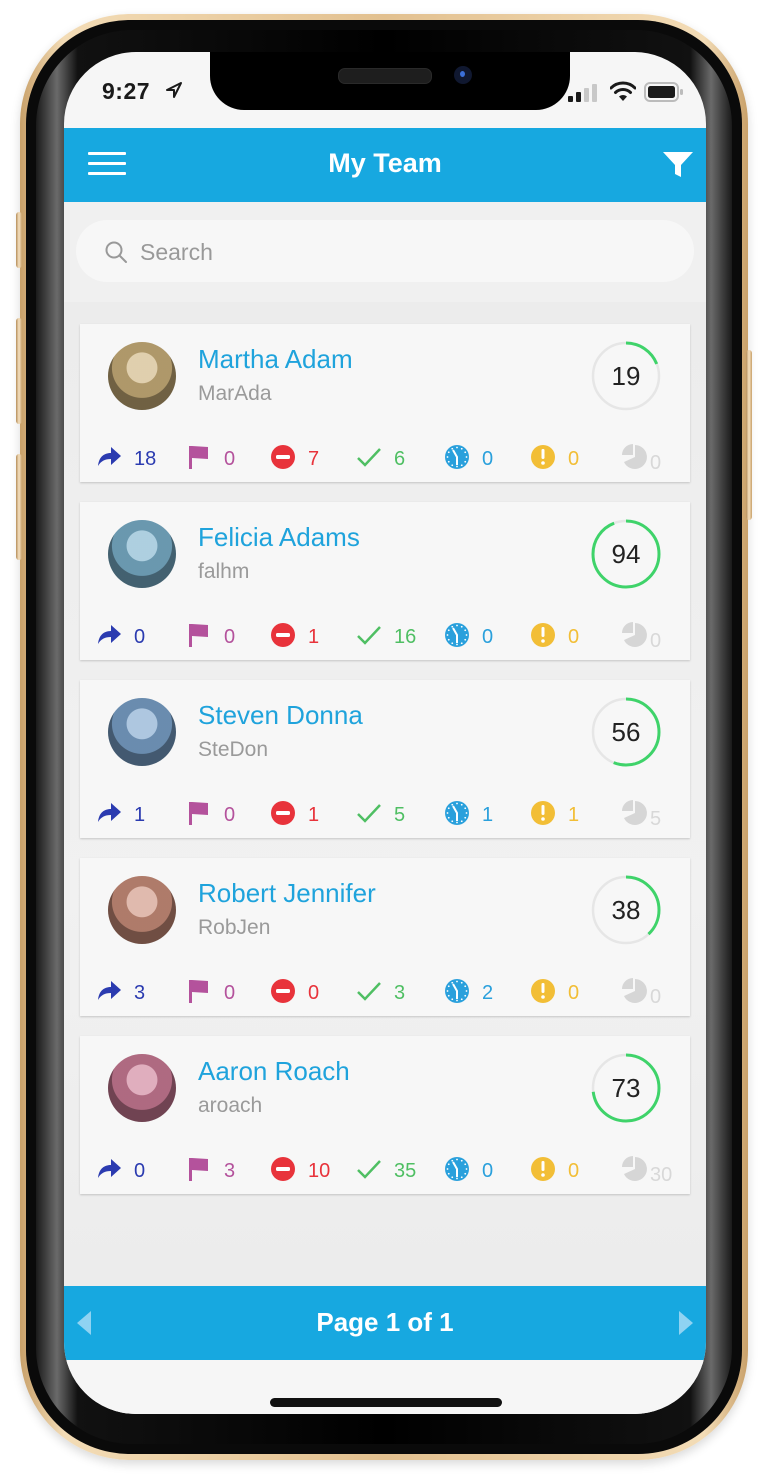  I want to click on stat-value: 16, so click(405, 637).